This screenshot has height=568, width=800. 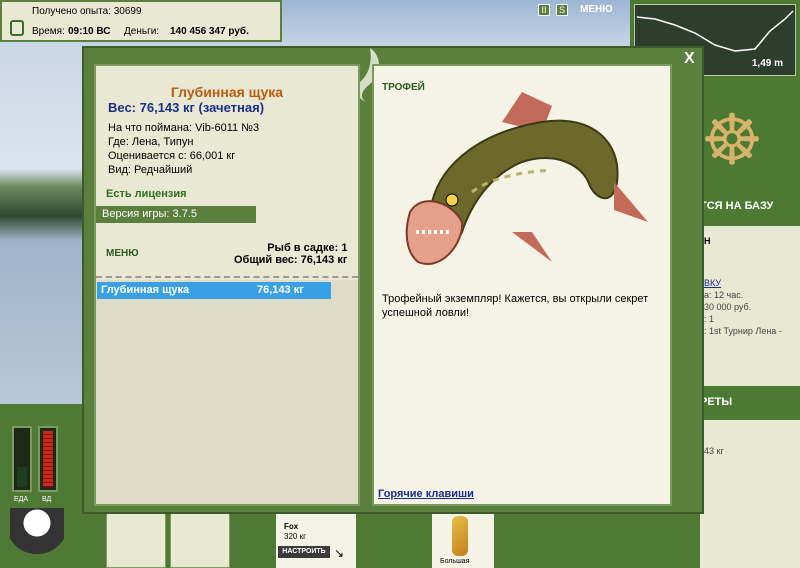 What do you see at coordinates (714, 451) in the screenshot?
I see `secrets-weight: 43 кг` at bounding box center [714, 451].